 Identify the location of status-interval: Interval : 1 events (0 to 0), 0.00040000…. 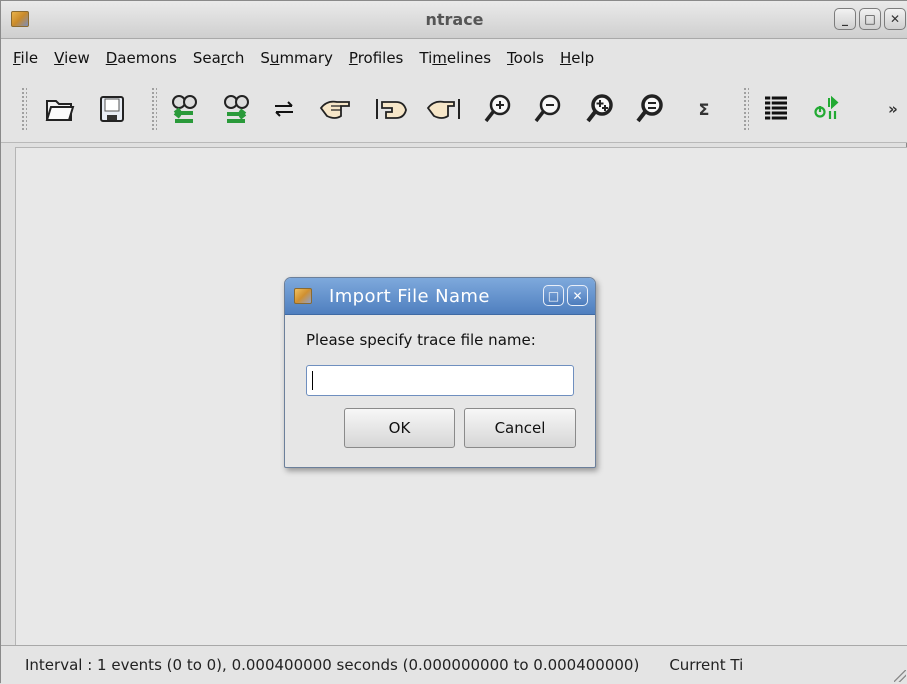
(332, 665).